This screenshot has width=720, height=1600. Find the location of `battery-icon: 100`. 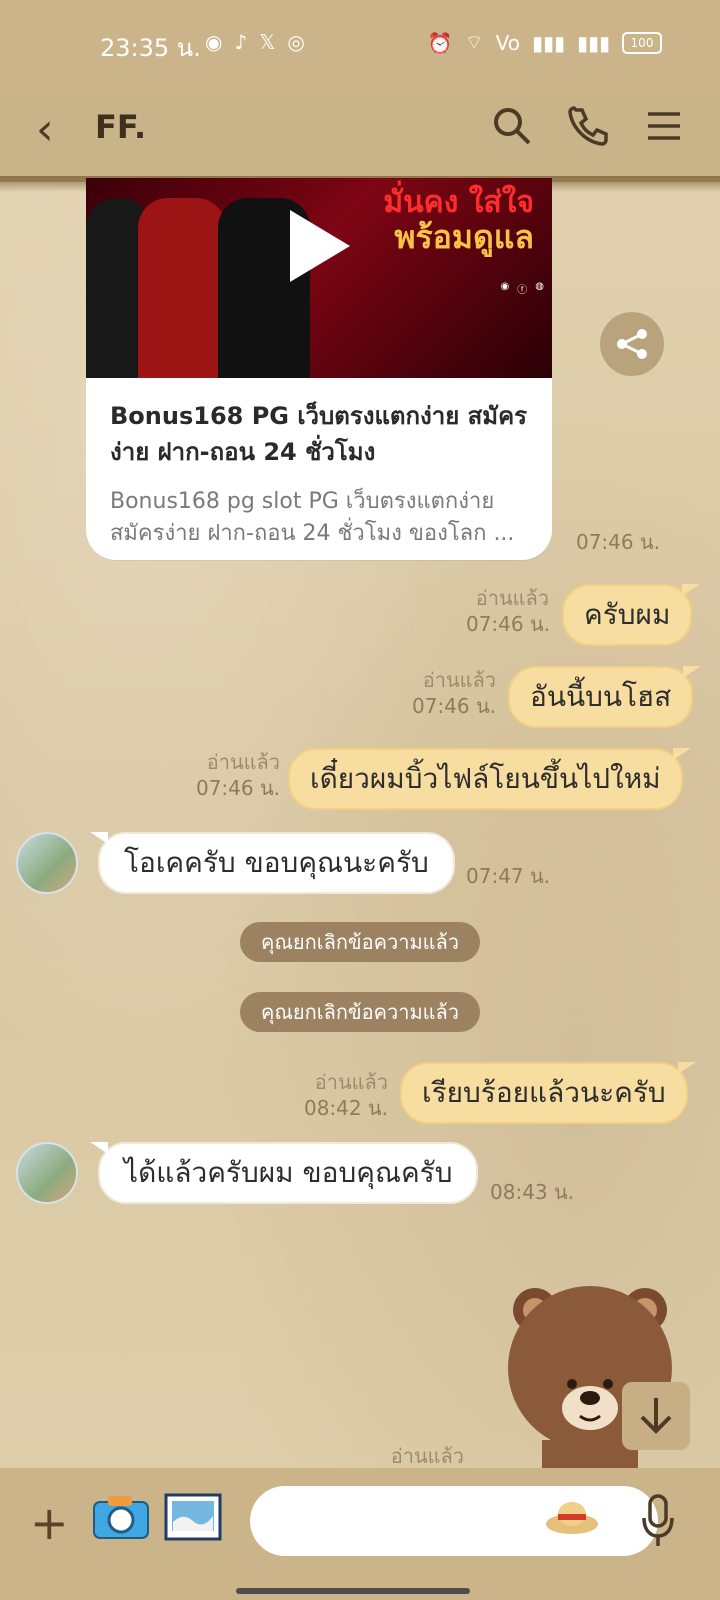

battery-icon: 100 is located at coordinates (642, 42).